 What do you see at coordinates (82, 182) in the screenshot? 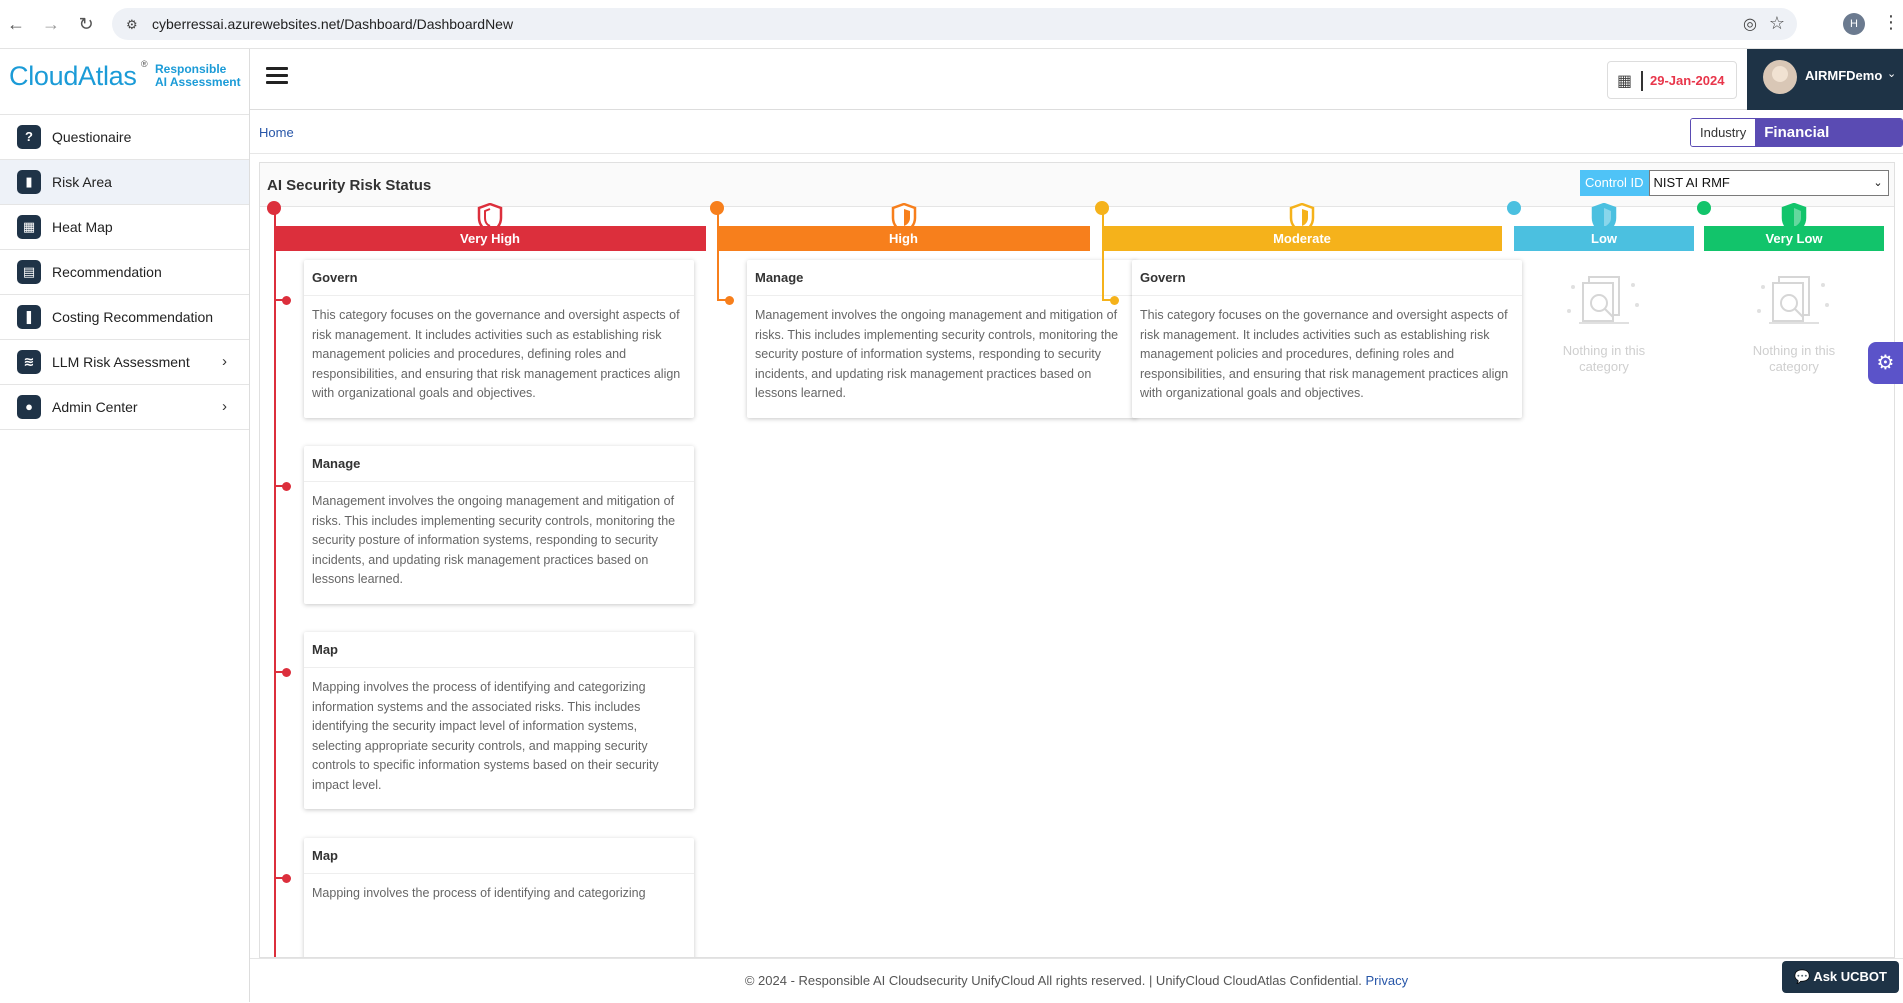
I see `sidebar-item-label: Risk Area` at bounding box center [82, 182].